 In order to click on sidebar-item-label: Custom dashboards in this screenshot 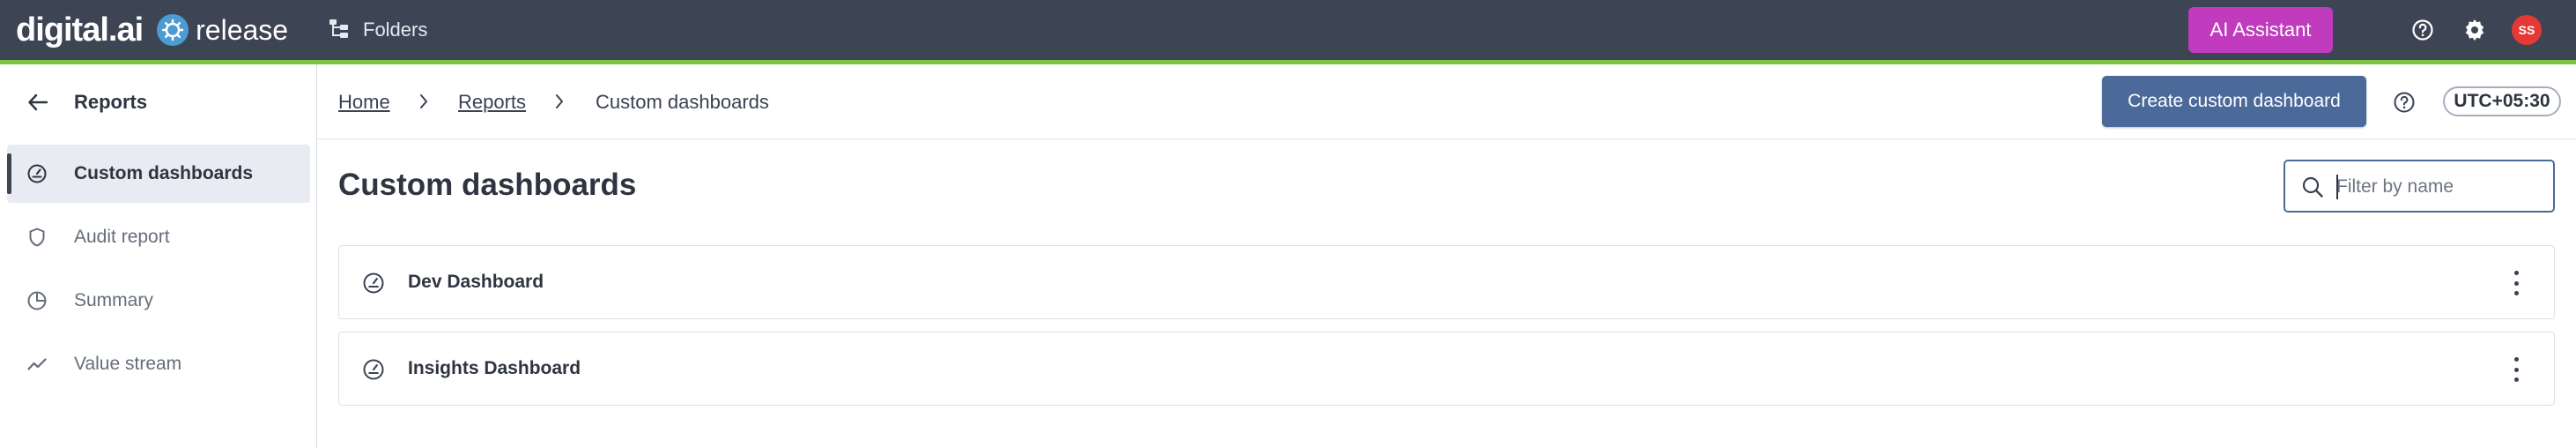, I will do `click(164, 173)`.